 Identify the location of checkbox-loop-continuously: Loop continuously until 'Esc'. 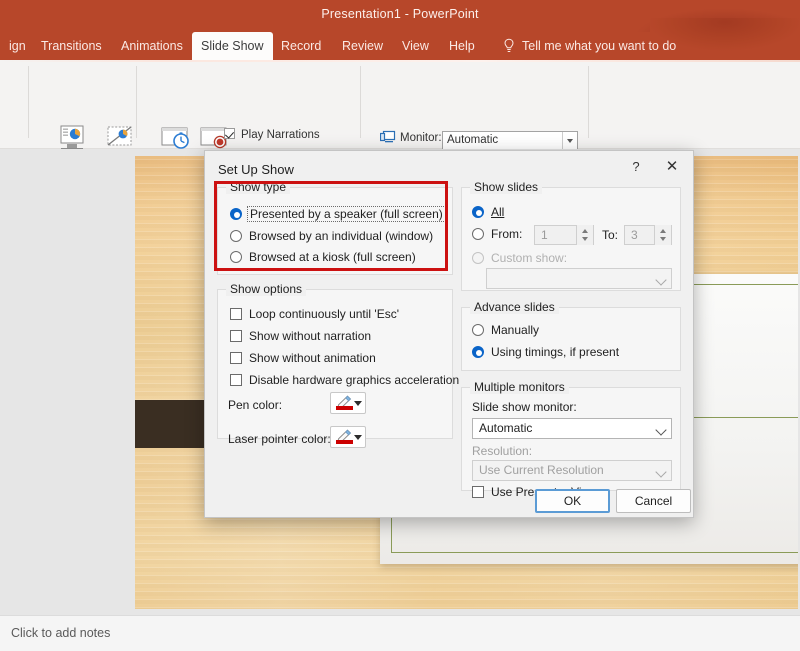
(314, 314).